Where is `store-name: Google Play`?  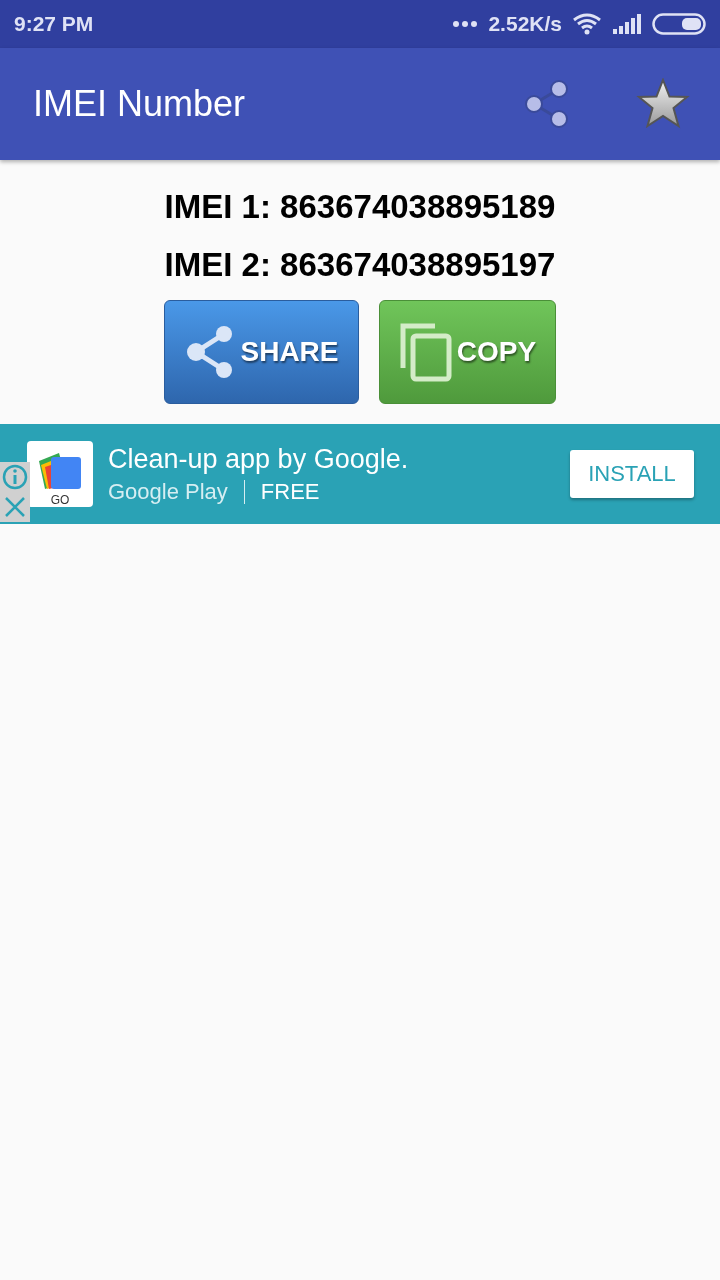
store-name: Google Play is located at coordinates (168, 491).